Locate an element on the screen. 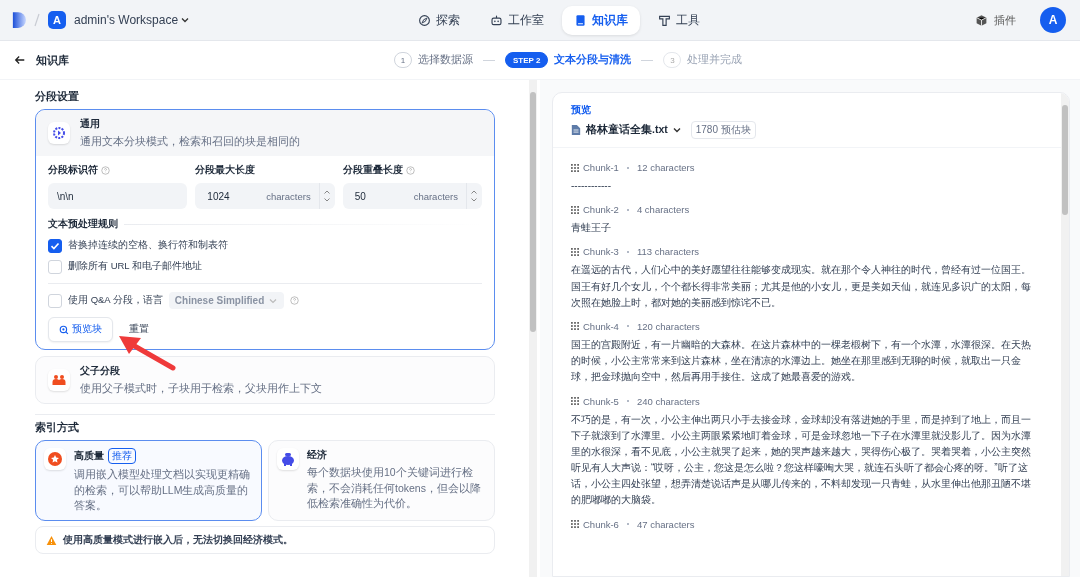 The height and width of the screenshot is (577, 1080). star-badge-icon is located at coordinates (55, 459).